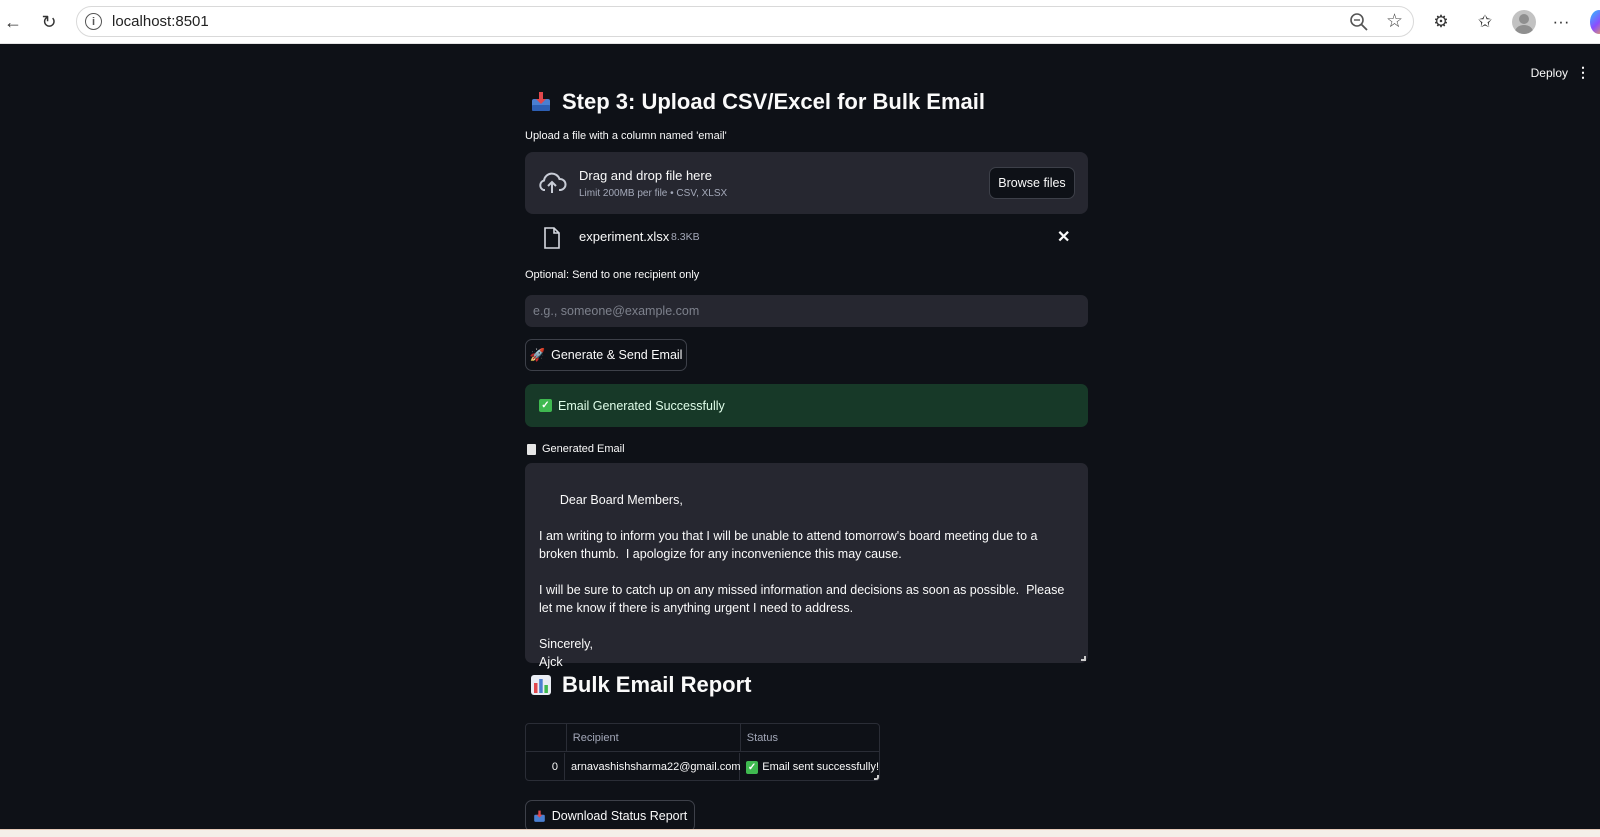  What do you see at coordinates (1561, 22) in the screenshot?
I see `more-options-icon: ···` at bounding box center [1561, 22].